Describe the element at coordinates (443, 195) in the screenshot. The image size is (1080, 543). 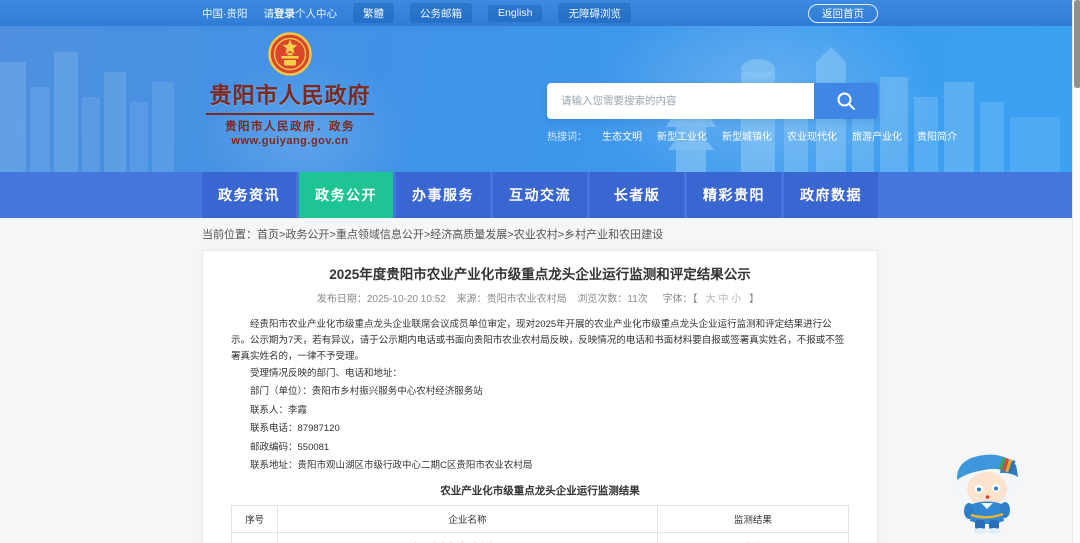
I see `nav-item-banshi-fuwu: 办事服务` at that location.